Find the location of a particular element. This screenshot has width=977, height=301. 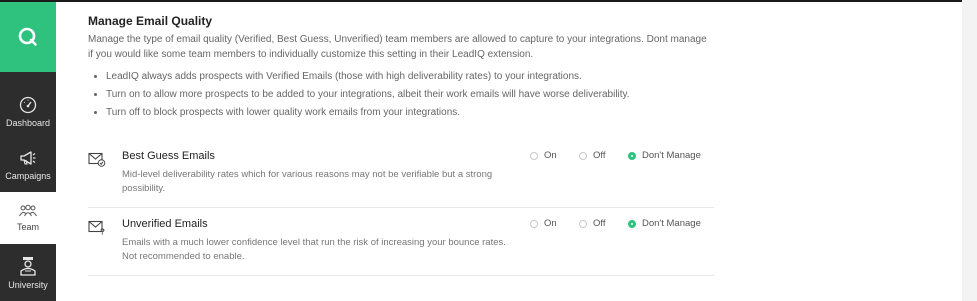

email-check-icon is located at coordinates (97, 159).